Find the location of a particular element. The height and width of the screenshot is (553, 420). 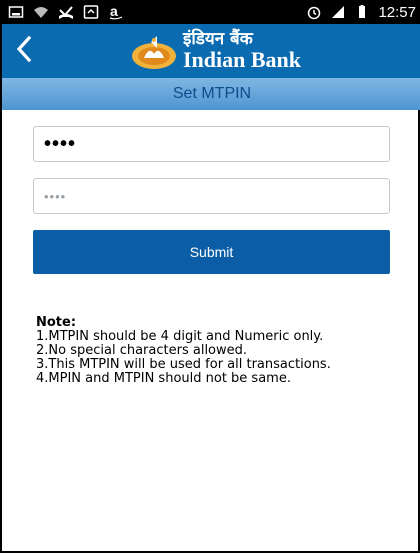

brand-name-hindi: इंडियन बैंक is located at coordinates (217, 39).